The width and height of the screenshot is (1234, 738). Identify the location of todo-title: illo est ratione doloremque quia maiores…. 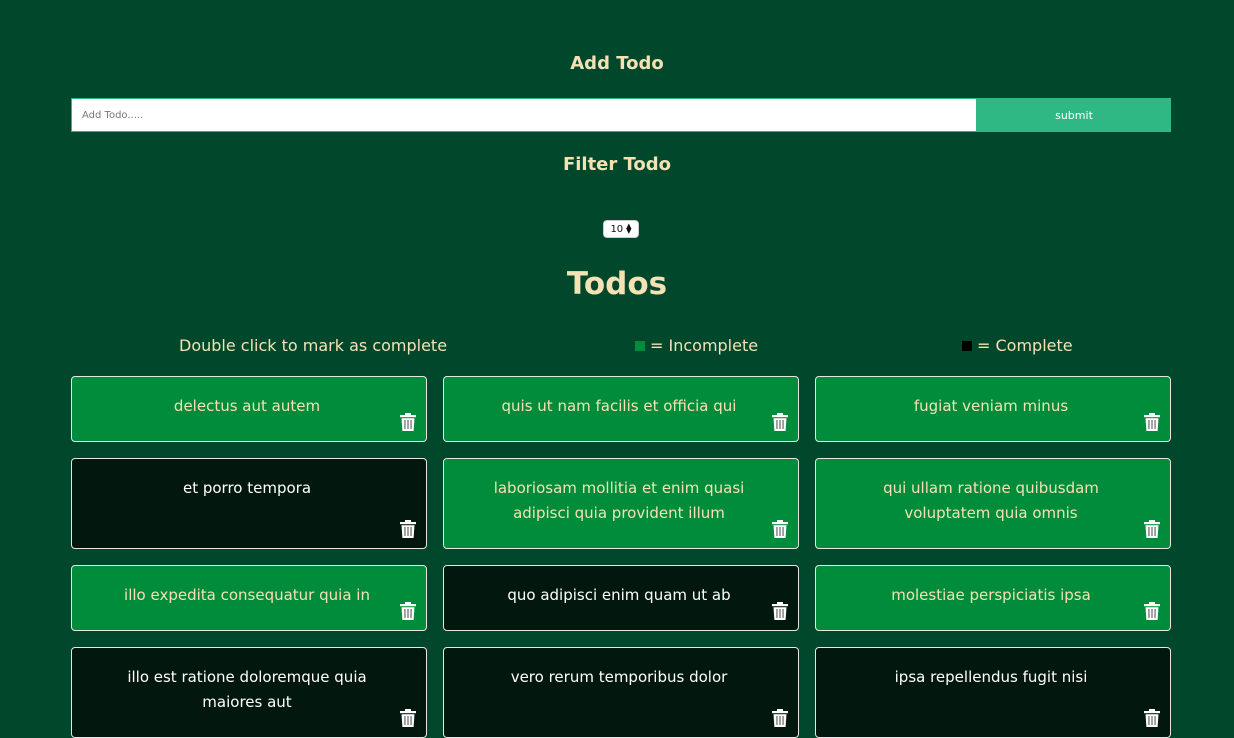
(247, 689).